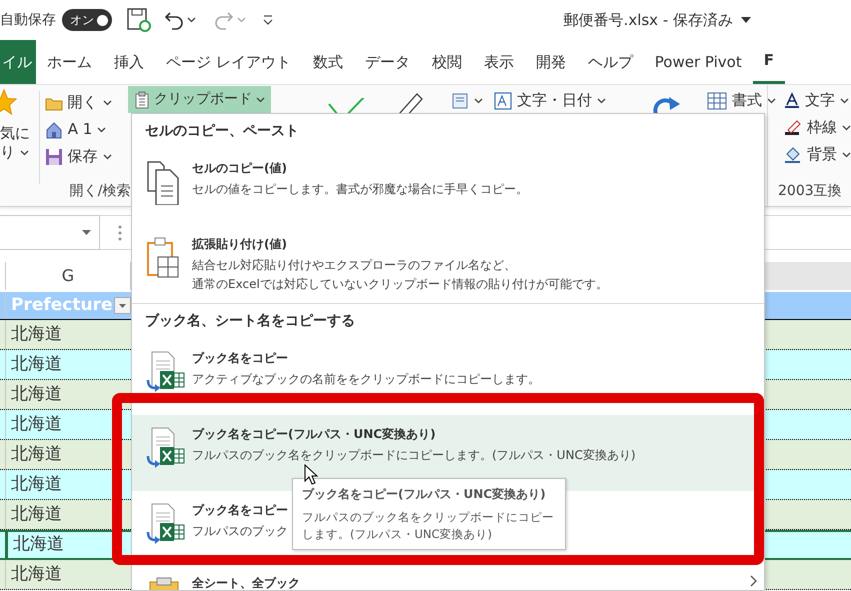 Image resolution: width=851 pixels, height=591 pixels. What do you see at coordinates (648, 20) in the screenshot?
I see `window-title: 郵便番号.xlsx - 保存済み` at bounding box center [648, 20].